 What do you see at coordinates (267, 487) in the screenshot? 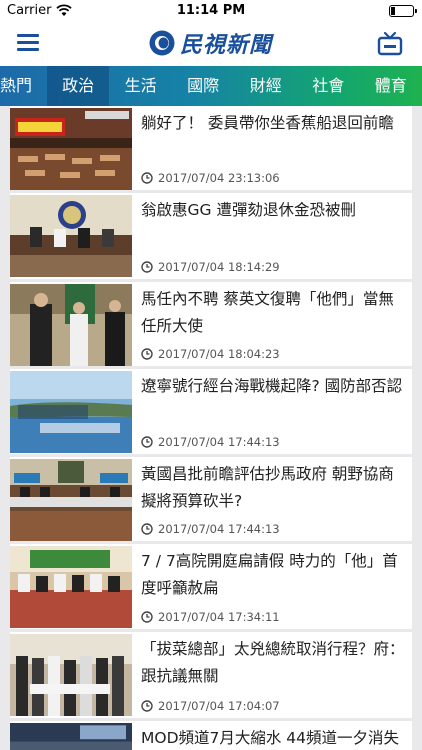
I see `article-title: 黃國昌批前瞻評估抄馬政府 朝野協商擬將預算砍半?` at bounding box center [267, 487].